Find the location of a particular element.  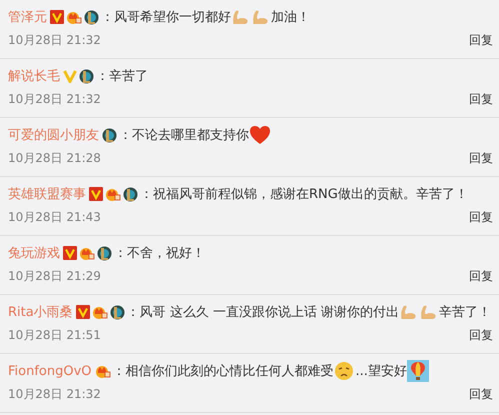

comment-time: 10月28日 21:28 is located at coordinates (54, 158).